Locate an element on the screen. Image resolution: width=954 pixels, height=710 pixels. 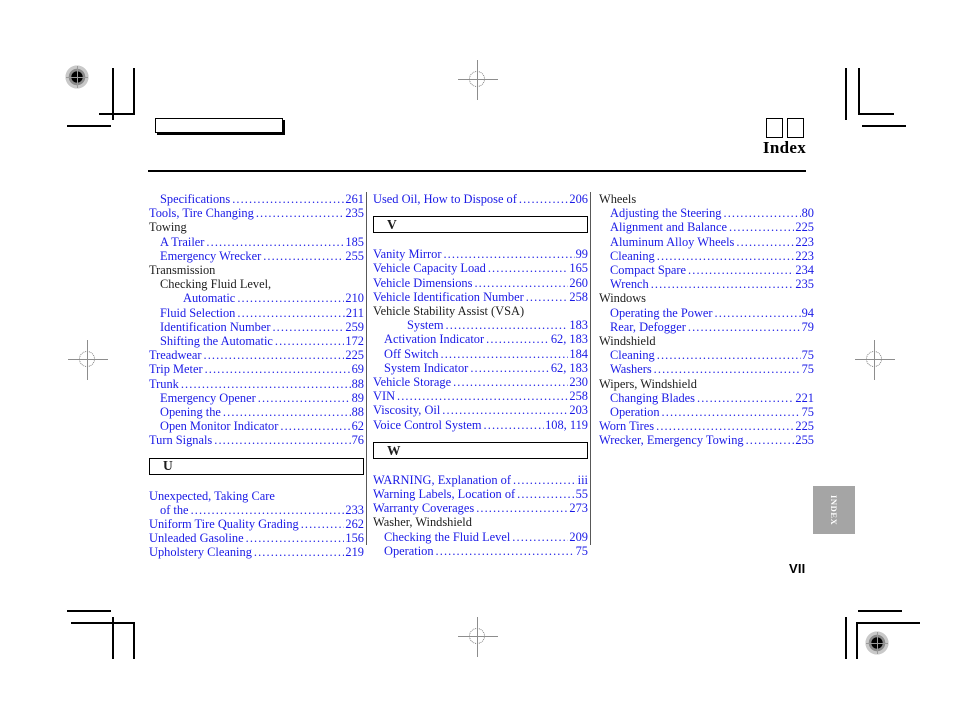
index-entry: Trunk 88 is located at coordinates (256, 384).